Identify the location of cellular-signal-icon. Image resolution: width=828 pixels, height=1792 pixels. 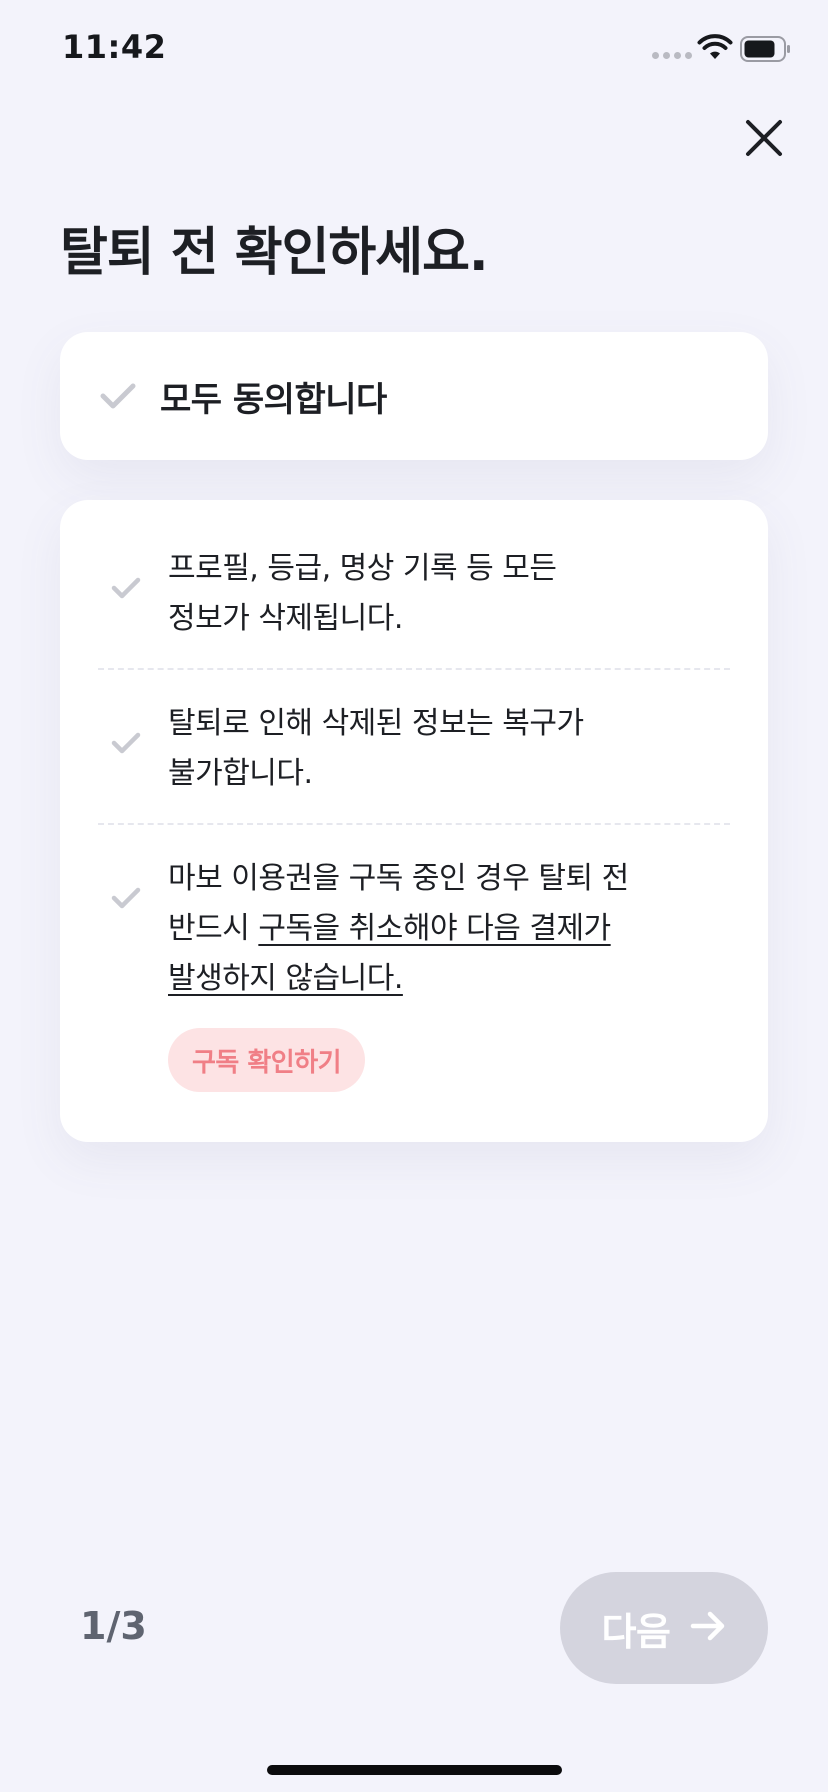
(672, 55).